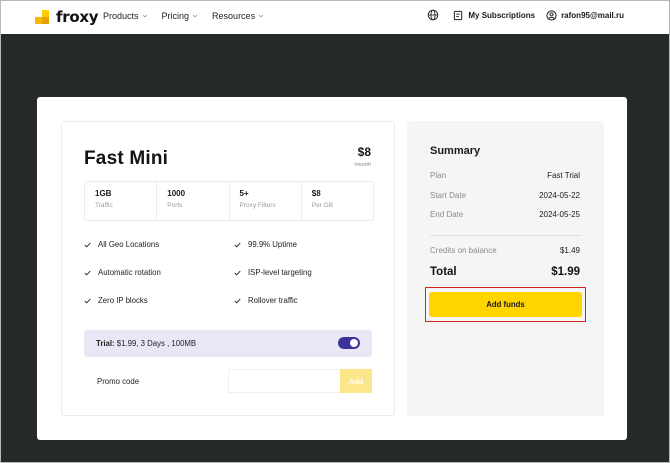  I want to click on feature-item: Automatic rotation, so click(122, 272).